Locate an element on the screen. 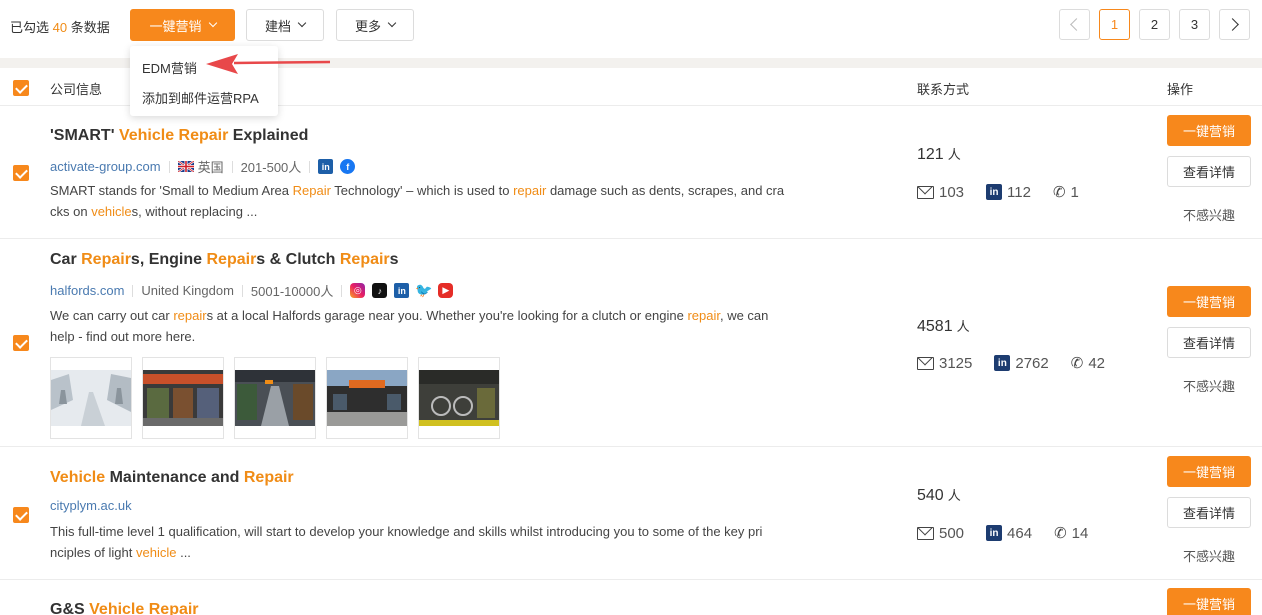 The image size is (1262, 615). desc-highlight: vehicle is located at coordinates (156, 552).